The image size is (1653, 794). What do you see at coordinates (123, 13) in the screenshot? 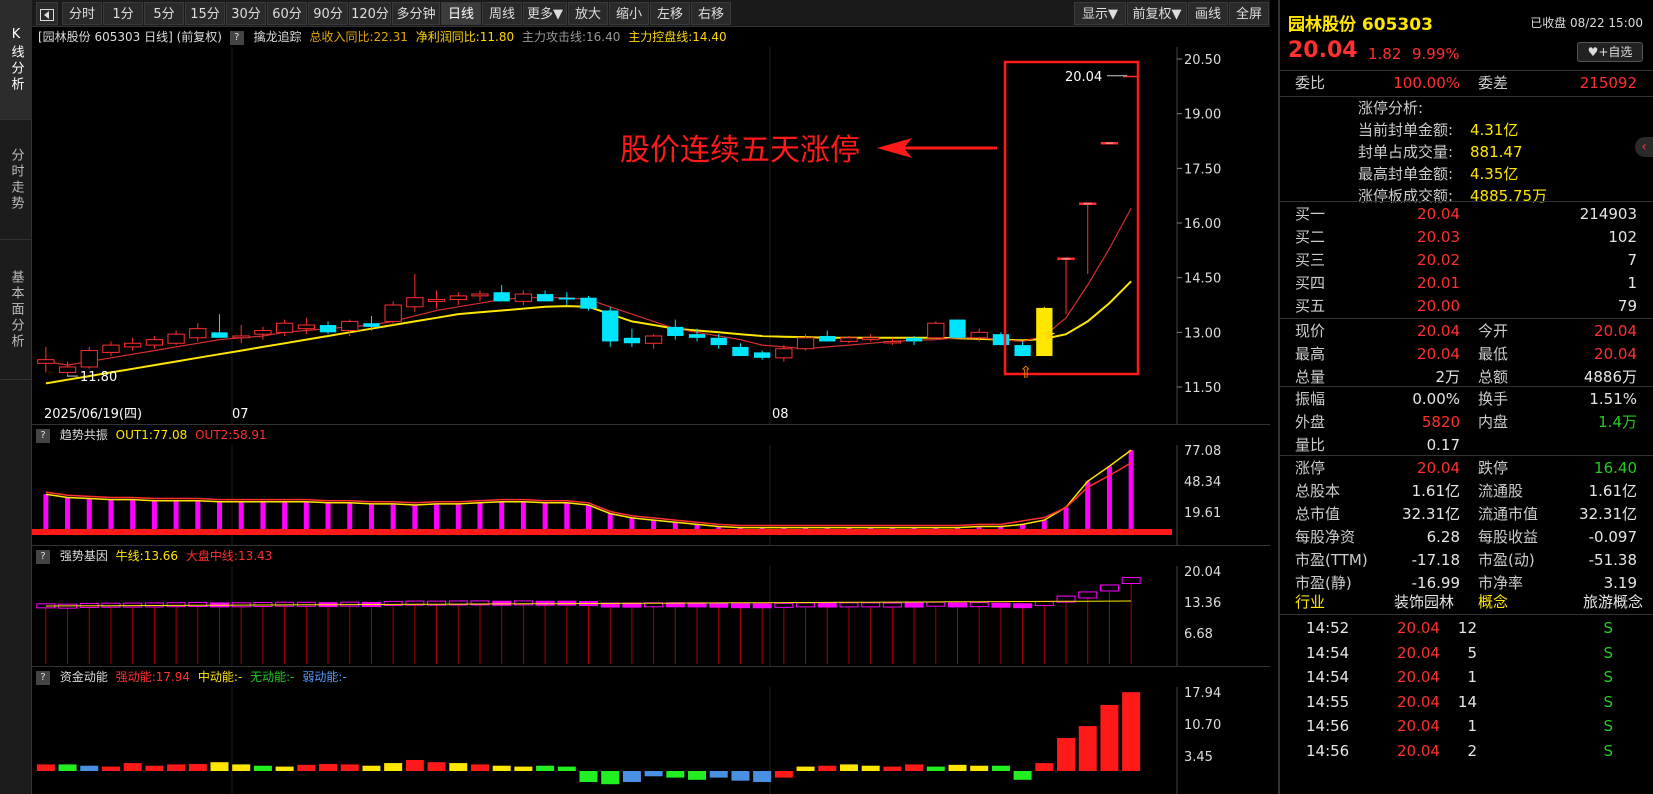
I see `period-button: 1分` at bounding box center [123, 13].